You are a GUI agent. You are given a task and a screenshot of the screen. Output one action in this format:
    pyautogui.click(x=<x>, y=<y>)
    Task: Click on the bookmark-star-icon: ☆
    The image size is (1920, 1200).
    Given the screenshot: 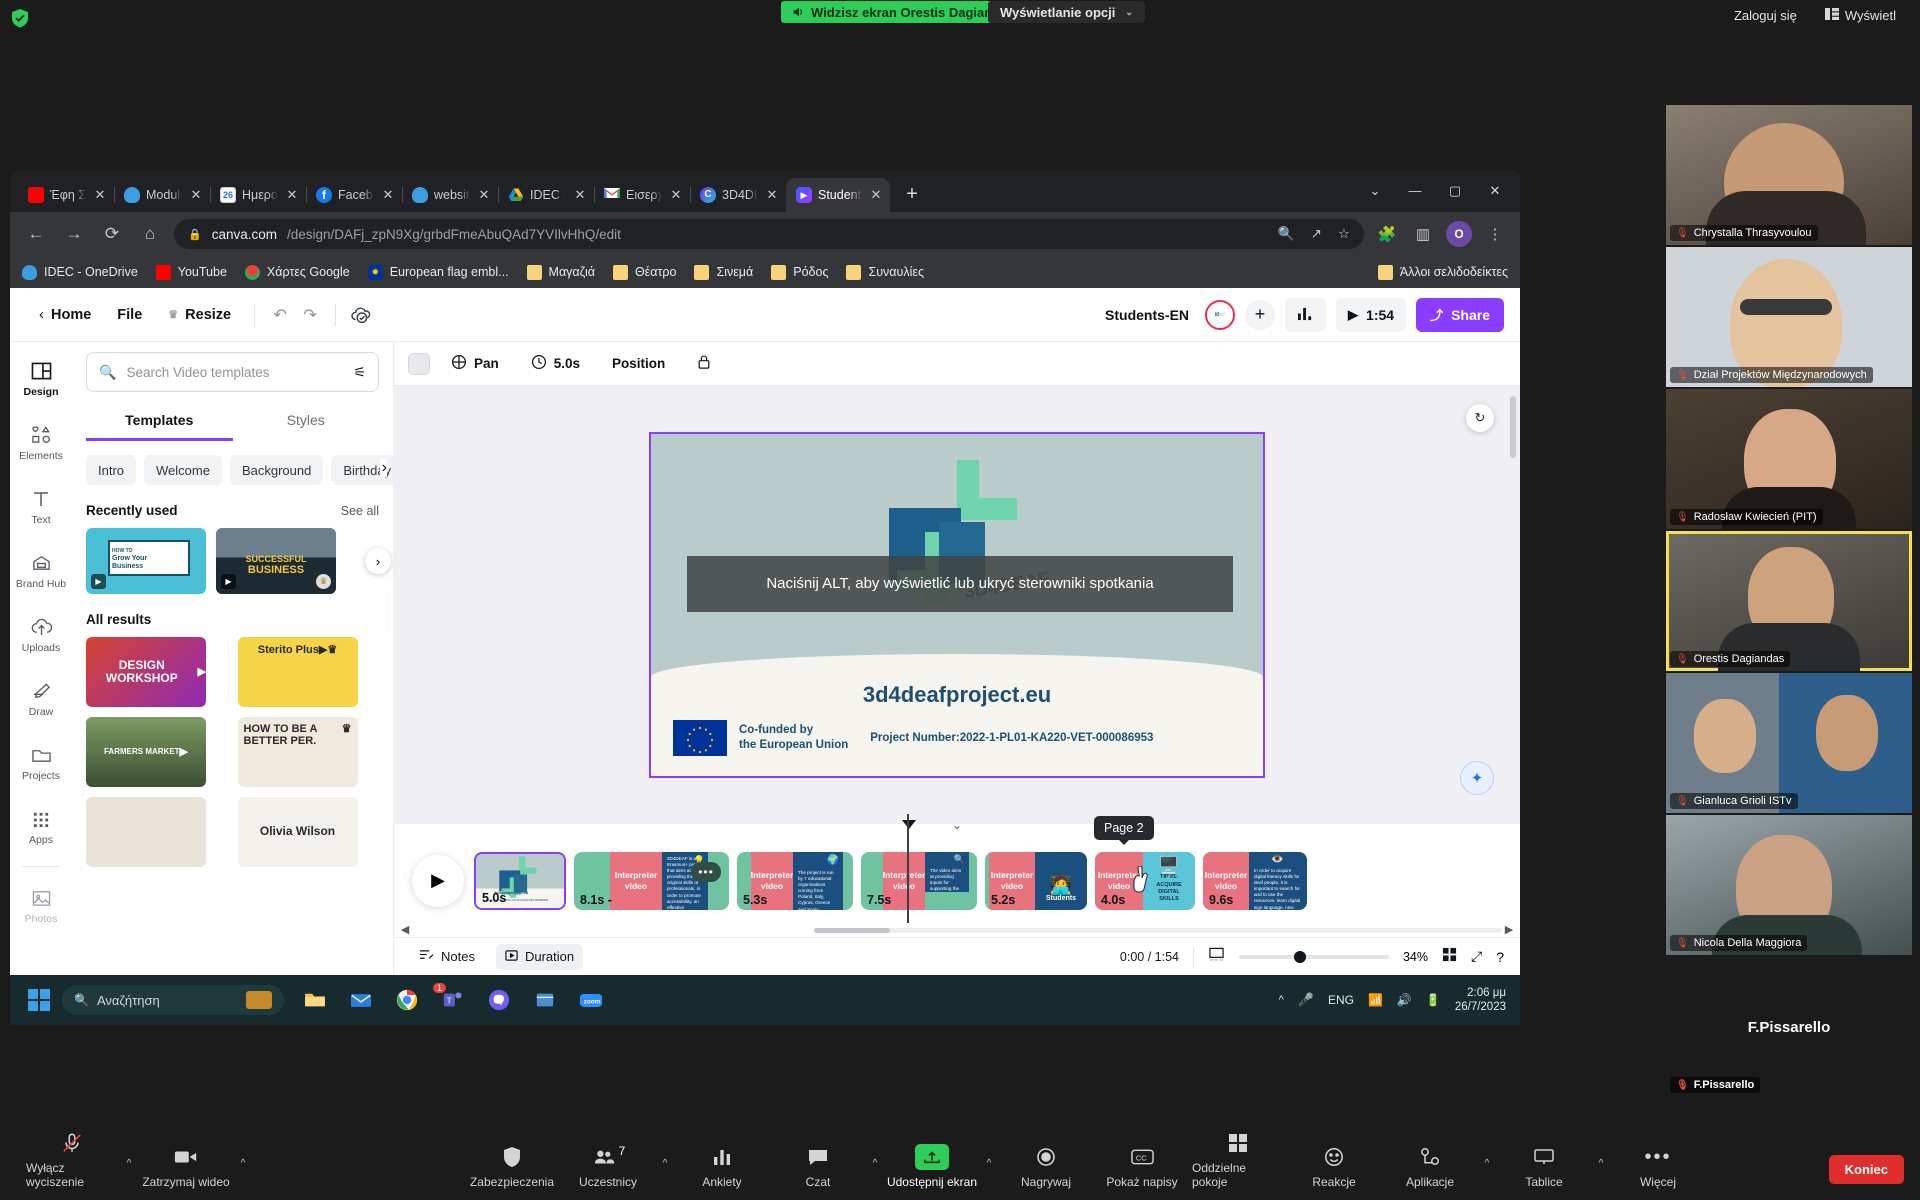 What is the action you would take?
    pyautogui.click(x=1344, y=234)
    